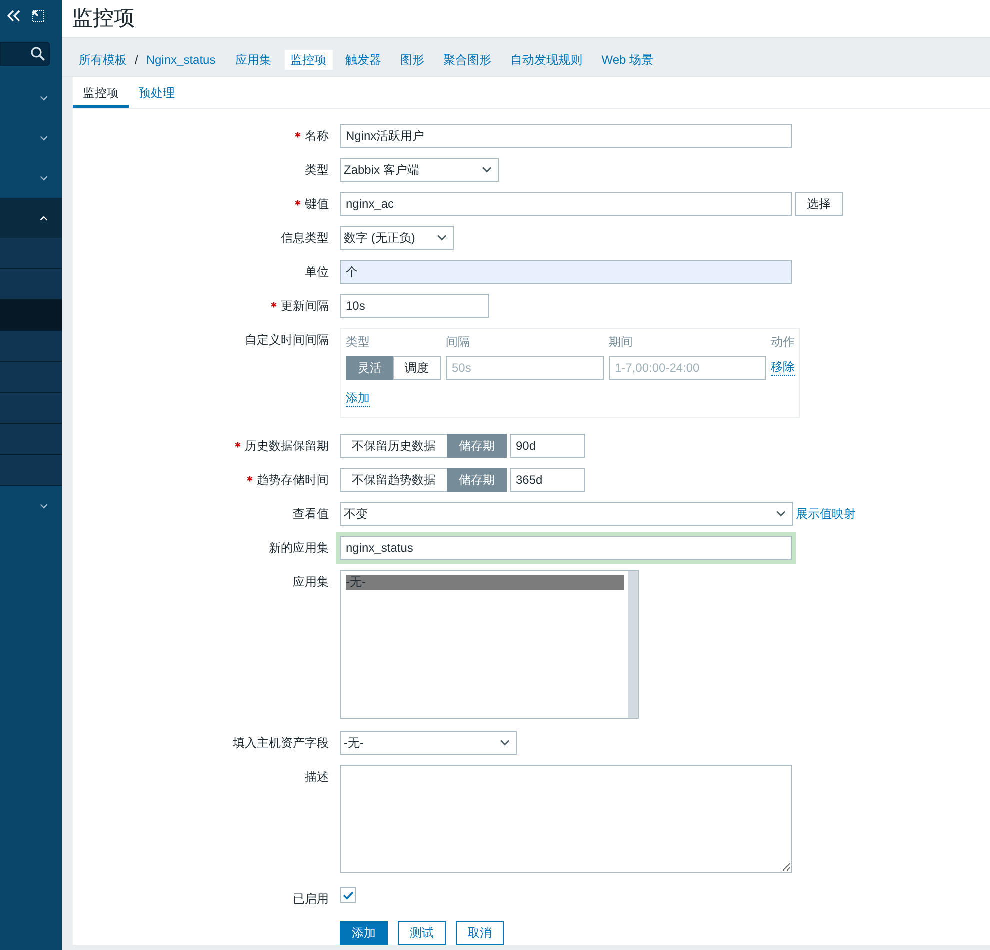  Describe the element at coordinates (293, 480) in the screenshot. I see `field-label: 趋势存储时间` at that location.